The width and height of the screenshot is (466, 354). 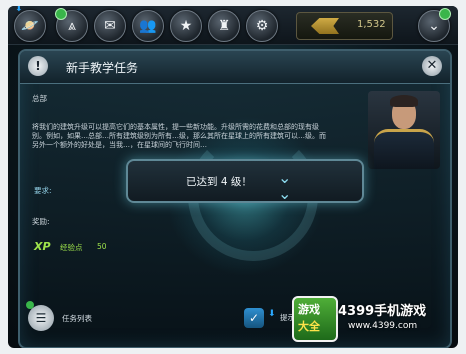 I want to click on watermark-title: 4399手机游戏, so click(x=382, y=311).